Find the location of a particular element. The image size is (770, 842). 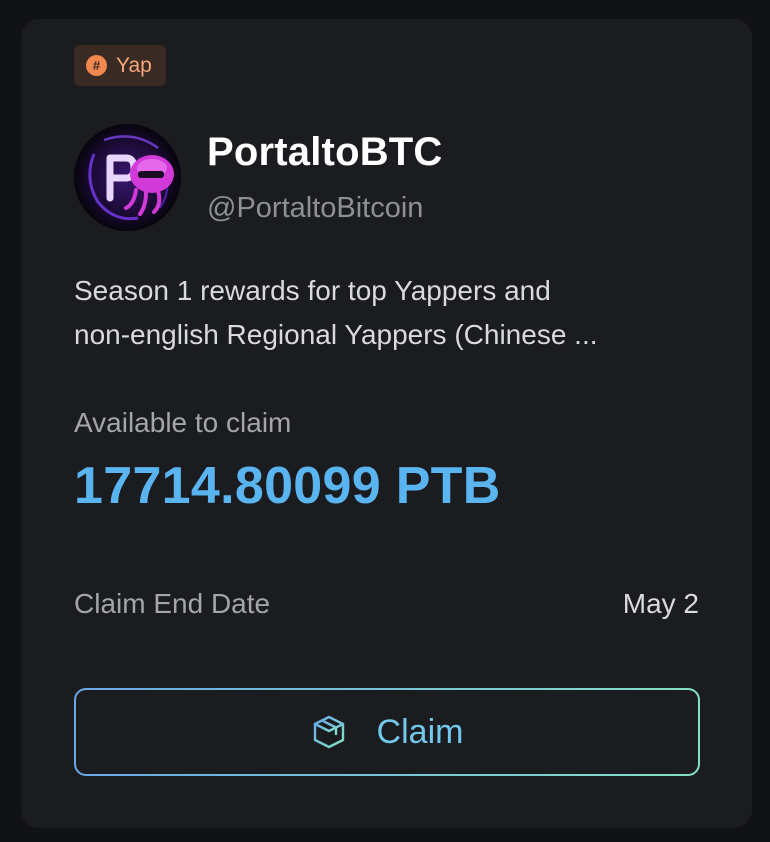

description-line: Season 1 rewards for top Yappers and is located at coordinates (312, 290).